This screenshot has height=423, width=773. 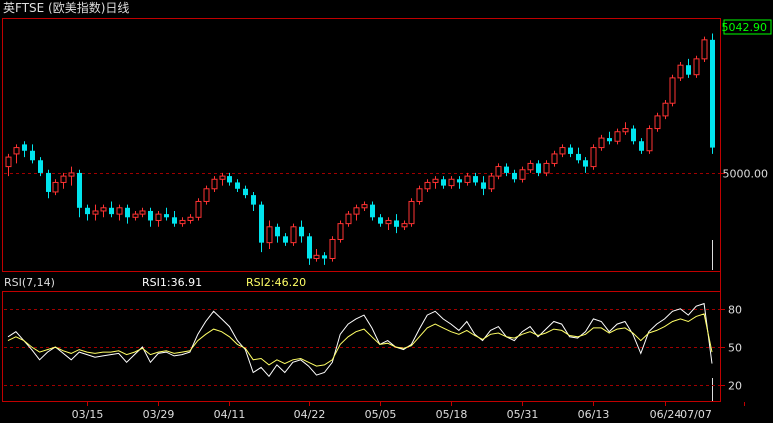 What do you see at coordinates (452, 414) in the screenshot?
I see `x-tick-label: 05/18` at bounding box center [452, 414].